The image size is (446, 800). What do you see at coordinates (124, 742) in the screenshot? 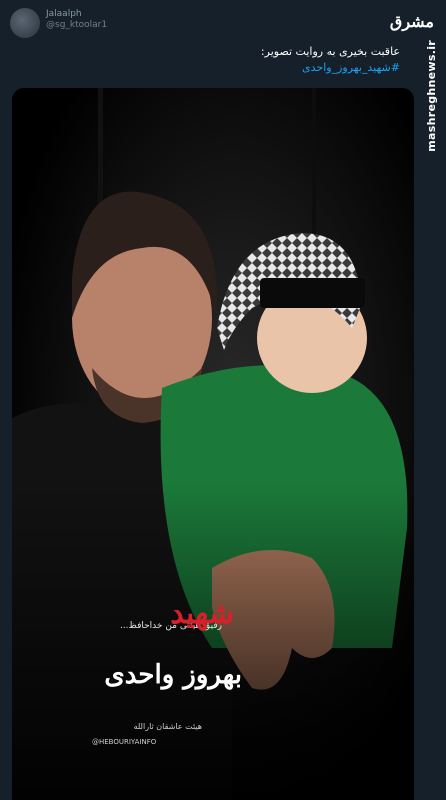
I see `instagram-handle: @HEBOURIYAINFO` at bounding box center [124, 742].